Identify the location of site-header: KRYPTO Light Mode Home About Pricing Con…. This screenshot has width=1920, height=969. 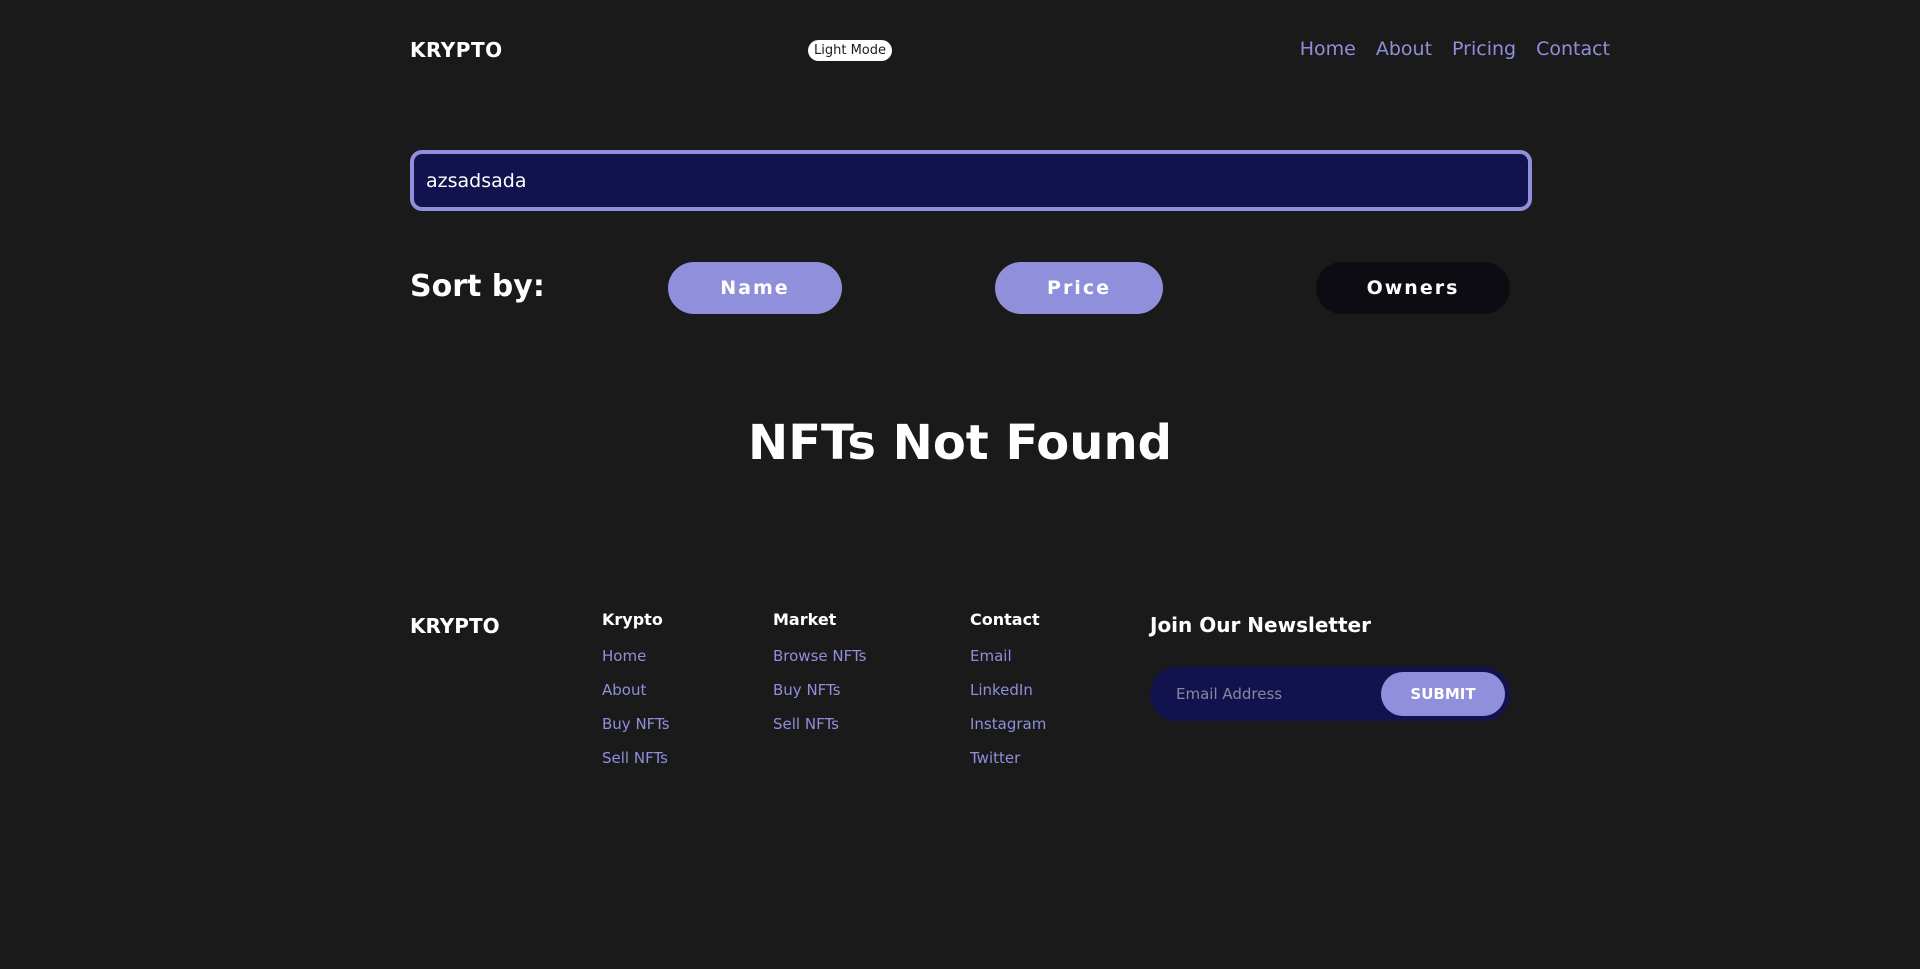
(1010, 50).